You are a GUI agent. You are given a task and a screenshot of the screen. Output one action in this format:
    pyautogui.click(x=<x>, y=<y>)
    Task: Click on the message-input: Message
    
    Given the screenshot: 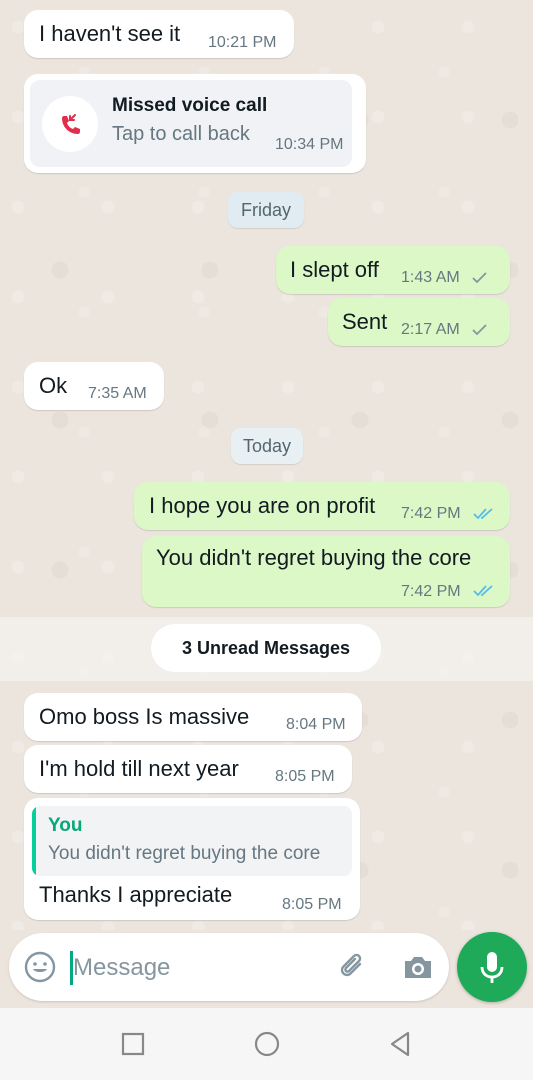 What is the action you would take?
    pyautogui.click(x=121, y=968)
    